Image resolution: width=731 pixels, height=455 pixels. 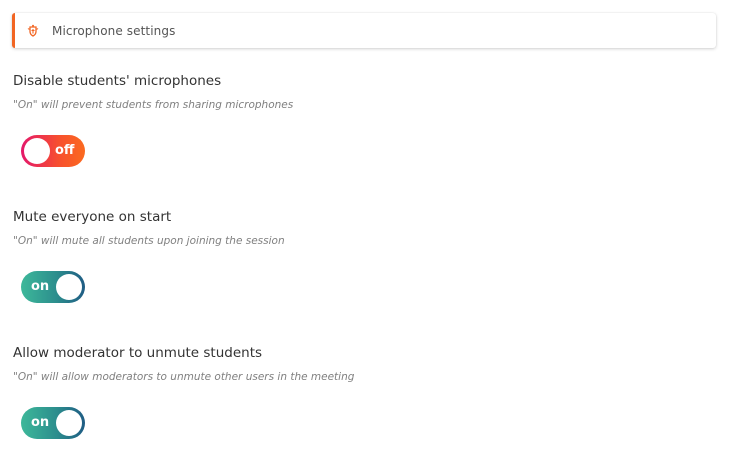 I want to click on setting-title: Disable students' microphones, so click(x=117, y=81).